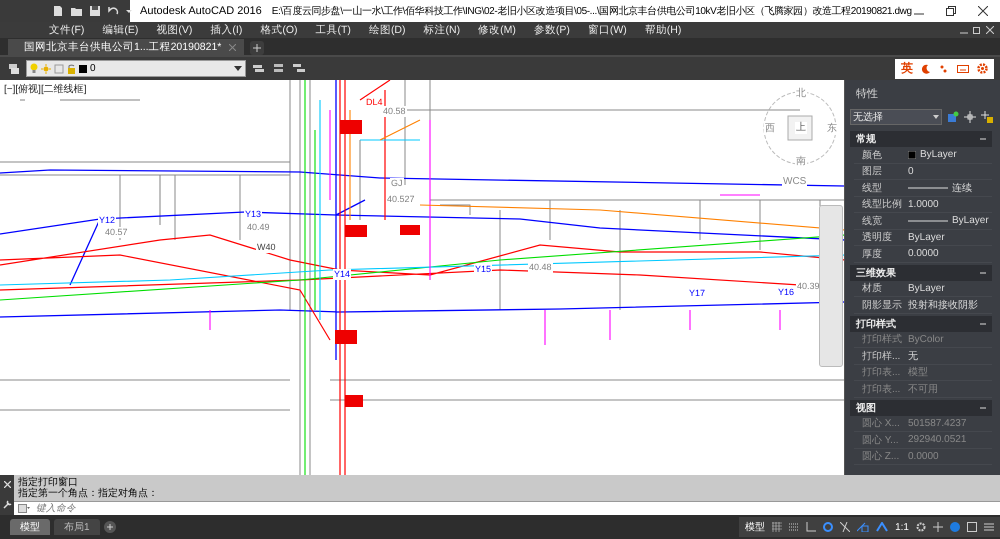  I want to click on polar-icon, so click(828, 527).